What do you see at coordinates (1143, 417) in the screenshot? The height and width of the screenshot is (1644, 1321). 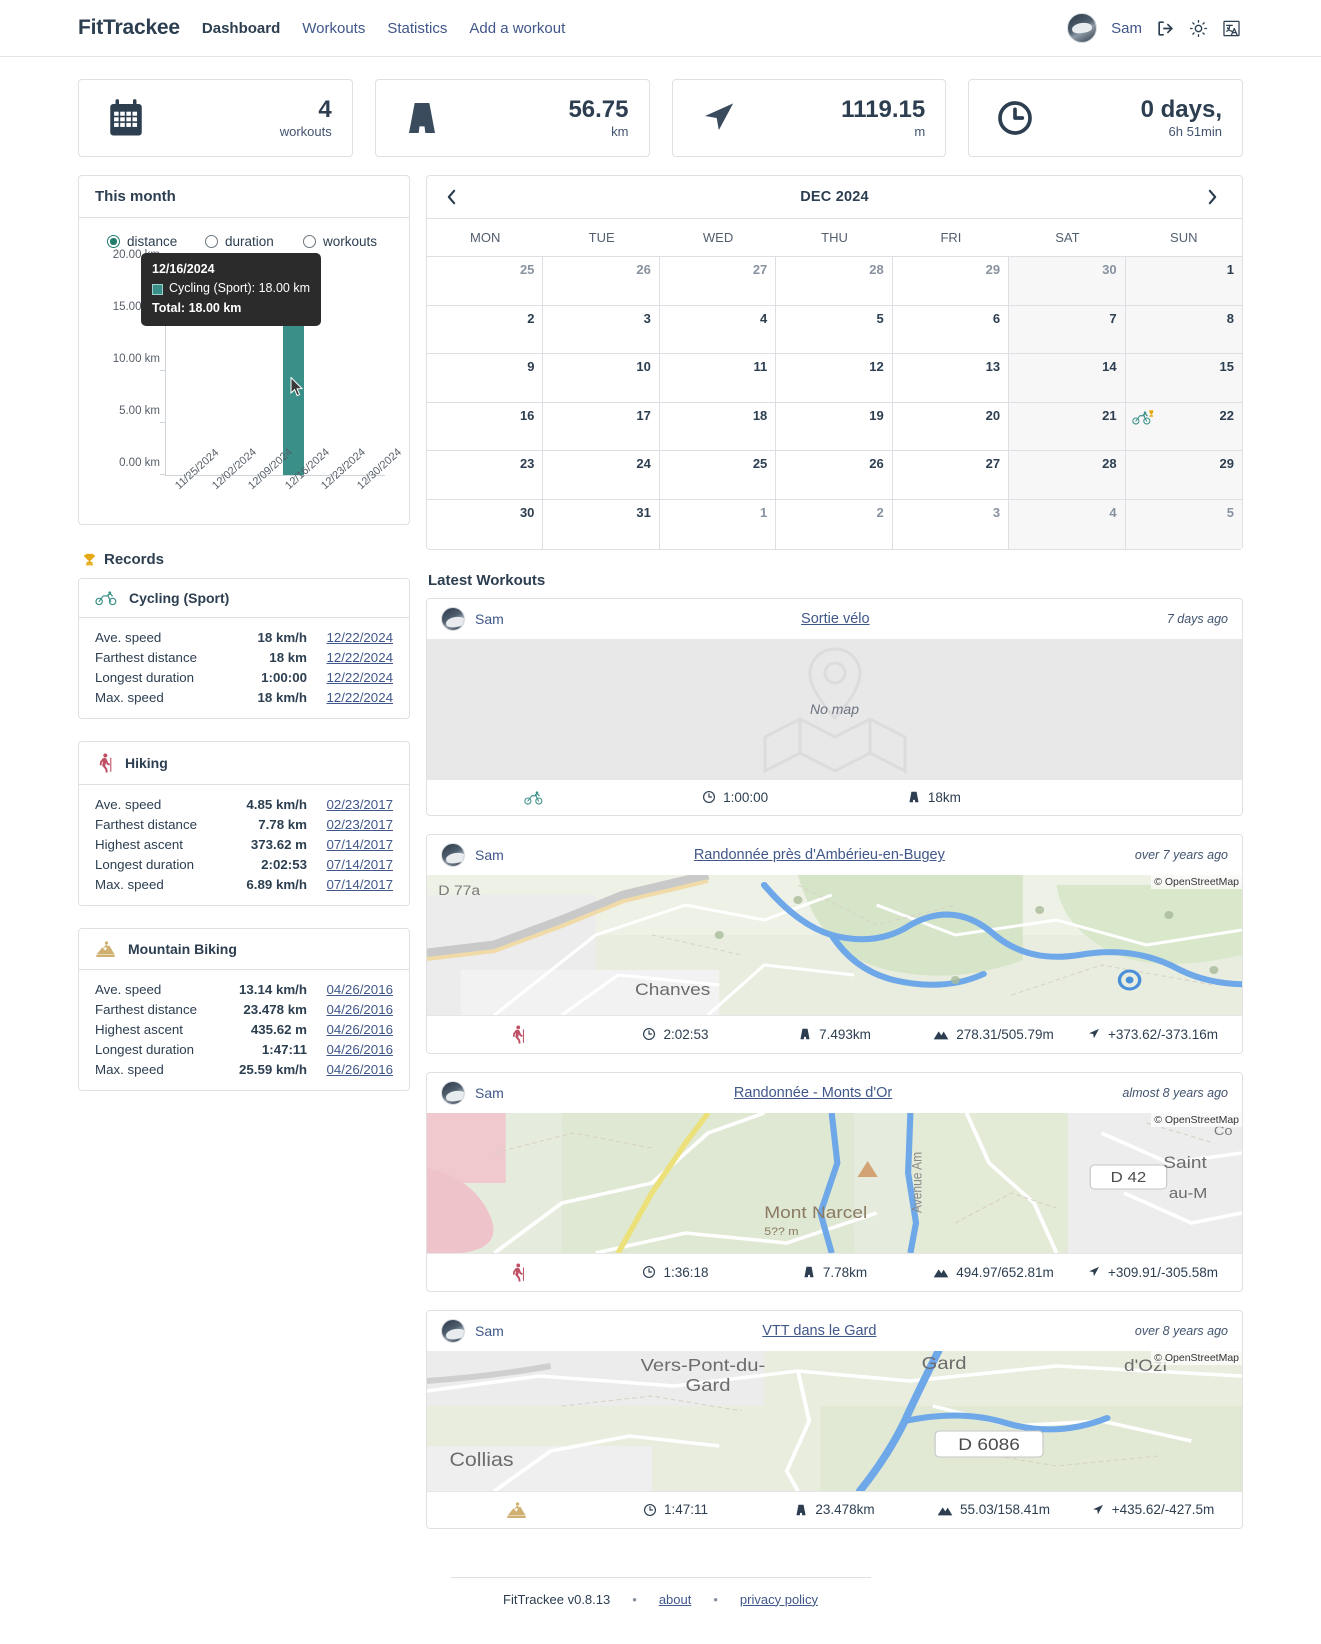 I see `calendar-workout-cycling-sport-icon` at bounding box center [1143, 417].